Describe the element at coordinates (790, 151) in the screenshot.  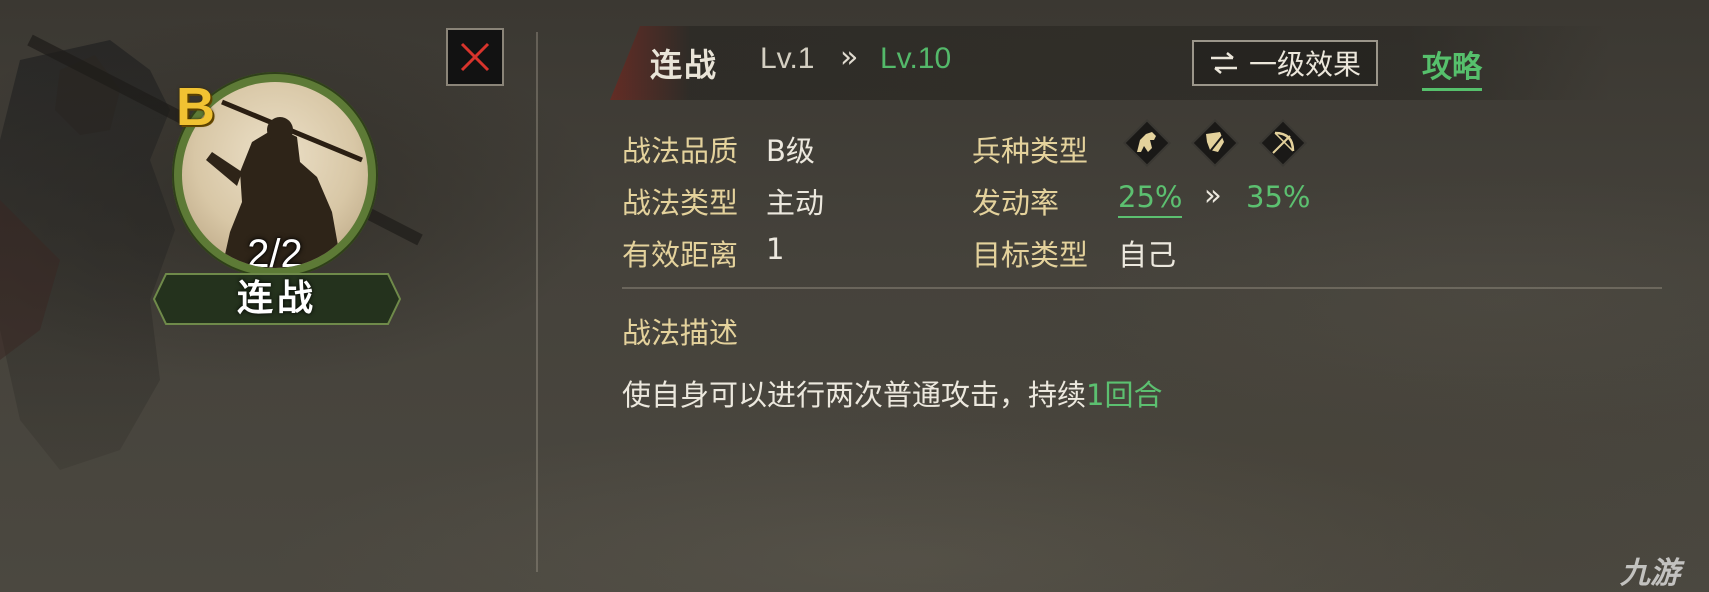
I see `quality-value: B级` at that location.